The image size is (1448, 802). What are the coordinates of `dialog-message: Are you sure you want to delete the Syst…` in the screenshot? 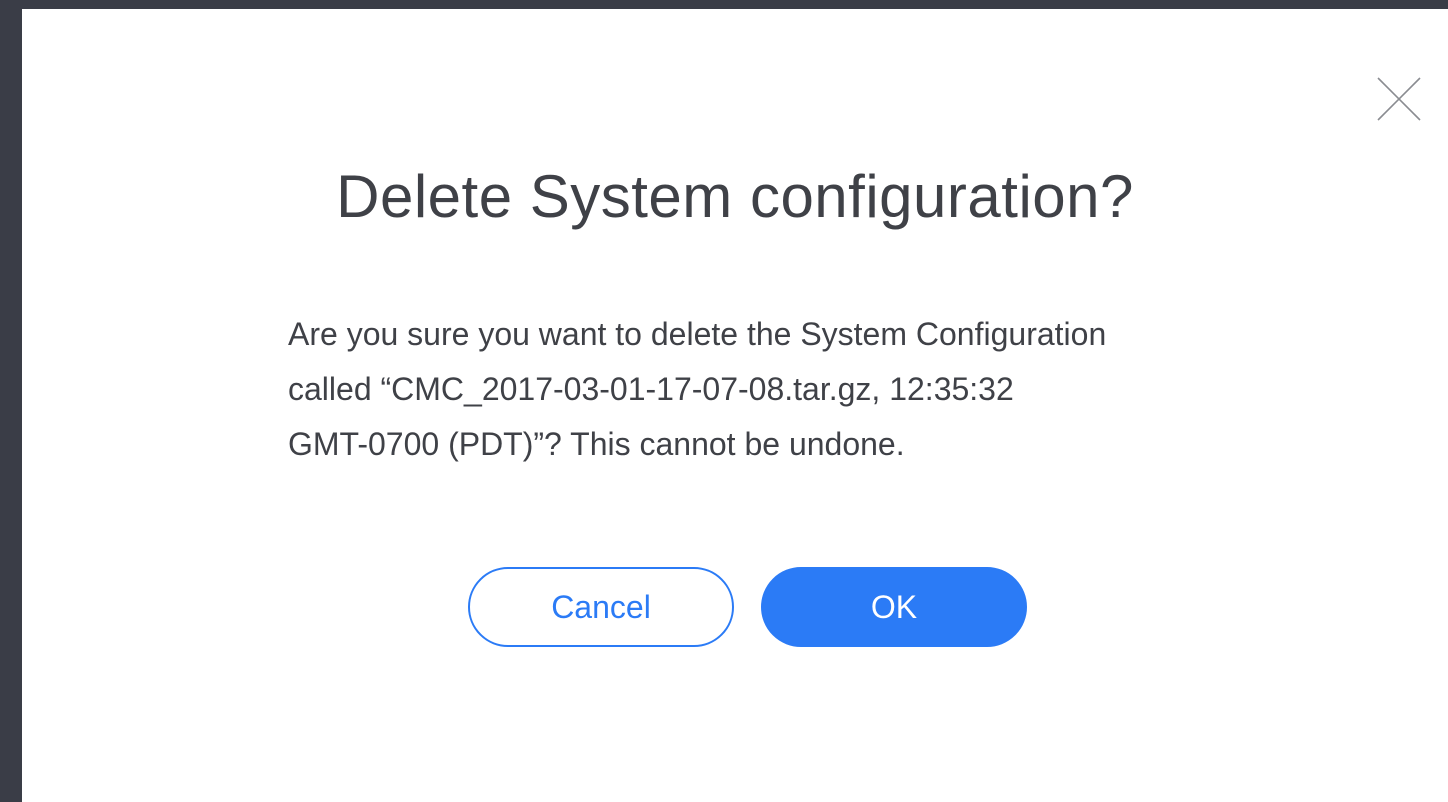 It's located at (768, 389).